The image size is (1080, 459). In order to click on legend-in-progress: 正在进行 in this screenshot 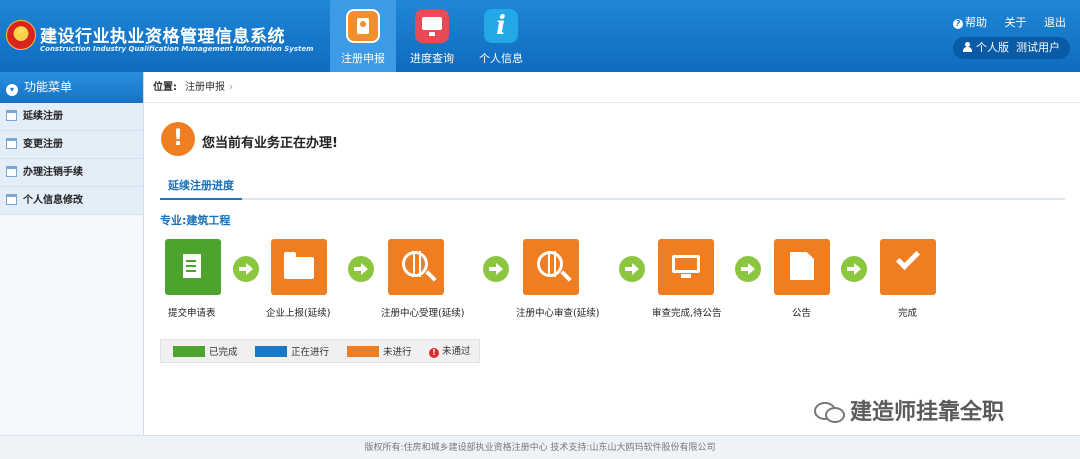, I will do `click(292, 352)`.